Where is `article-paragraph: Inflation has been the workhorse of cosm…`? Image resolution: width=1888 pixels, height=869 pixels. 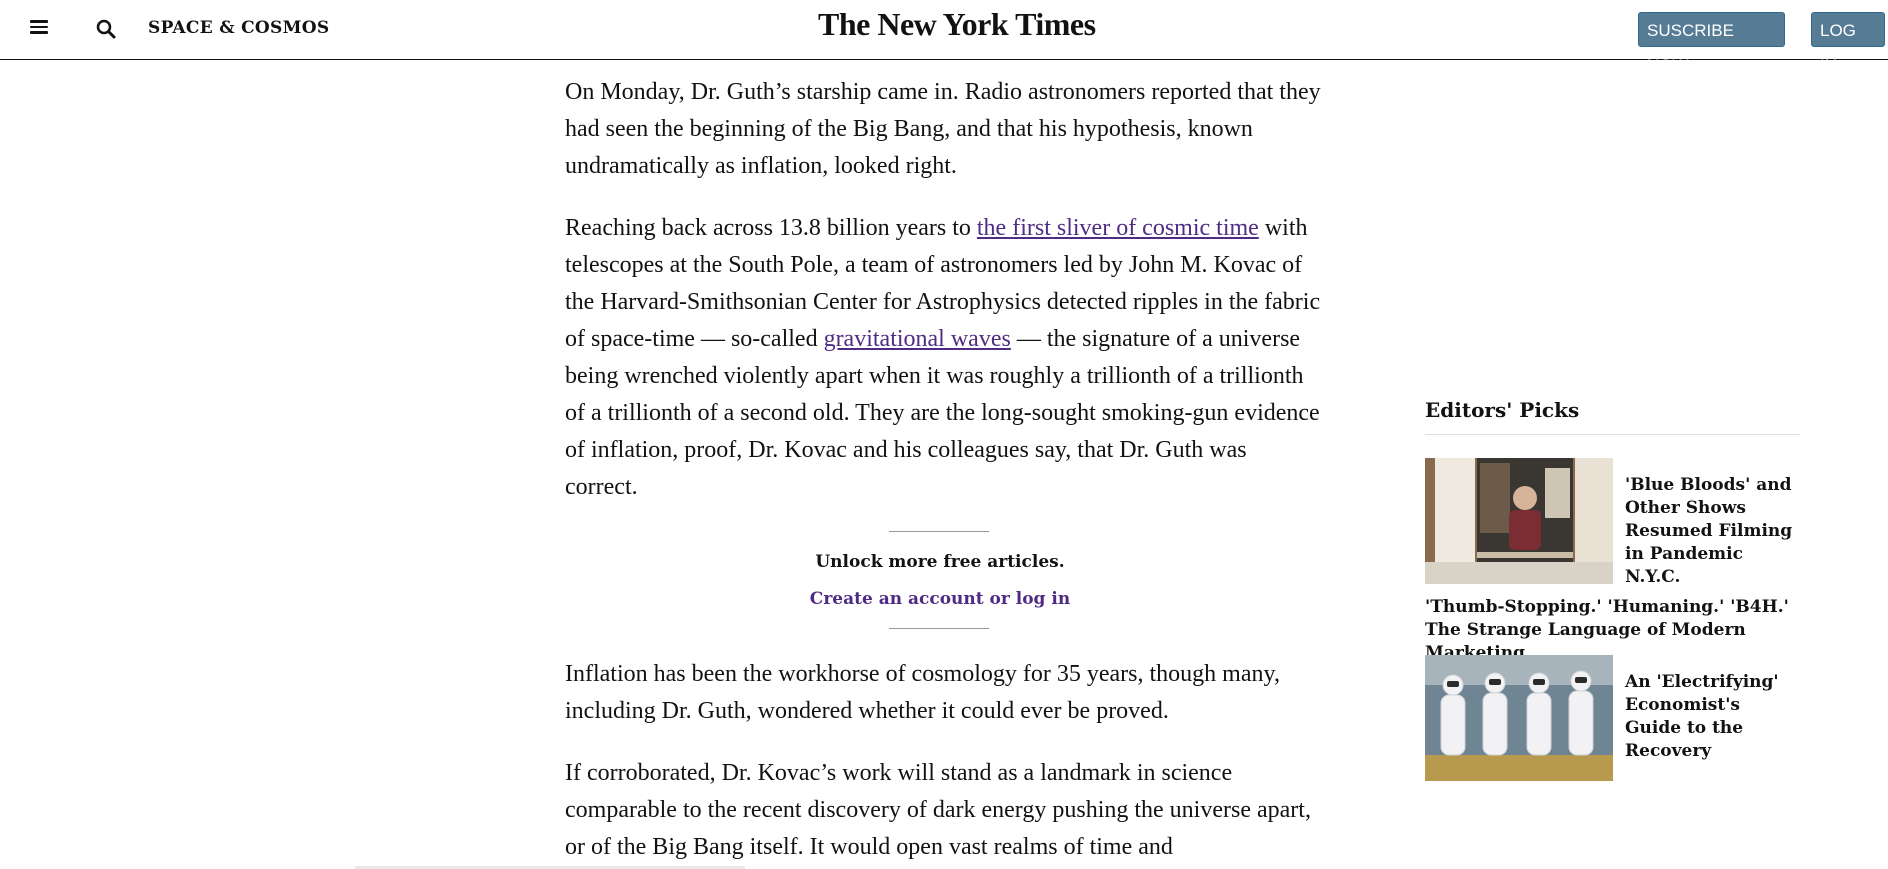 article-paragraph: Inflation has been the workhorse of cosm… is located at coordinates (922, 692).